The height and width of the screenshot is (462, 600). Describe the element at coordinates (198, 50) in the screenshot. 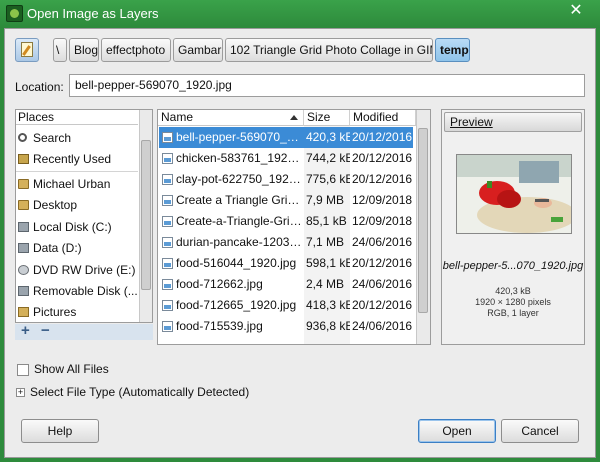

I see `path-gambar-button: Gambar` at that location.